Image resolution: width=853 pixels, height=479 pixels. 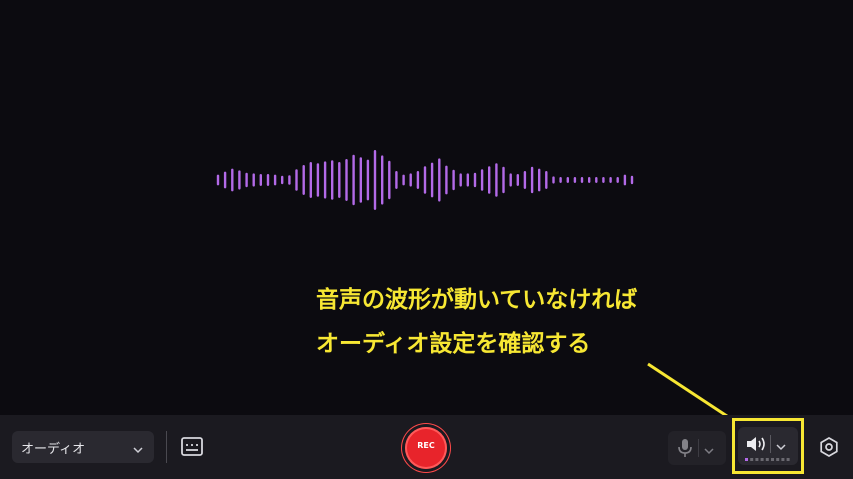 I want to click on mic-chevron-down-icon, so click(x=709, y=451).